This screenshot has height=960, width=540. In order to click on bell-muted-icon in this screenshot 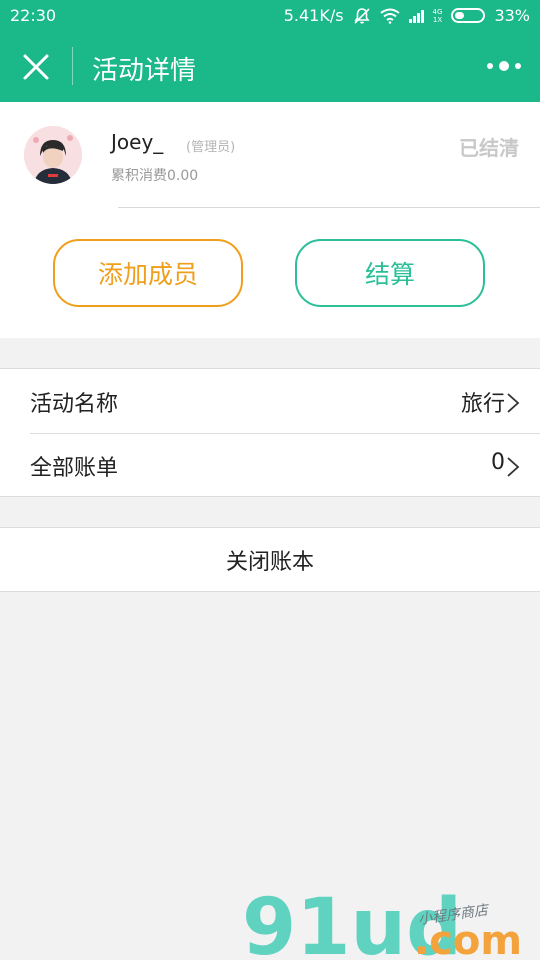, I will do `click(361, 15)`.